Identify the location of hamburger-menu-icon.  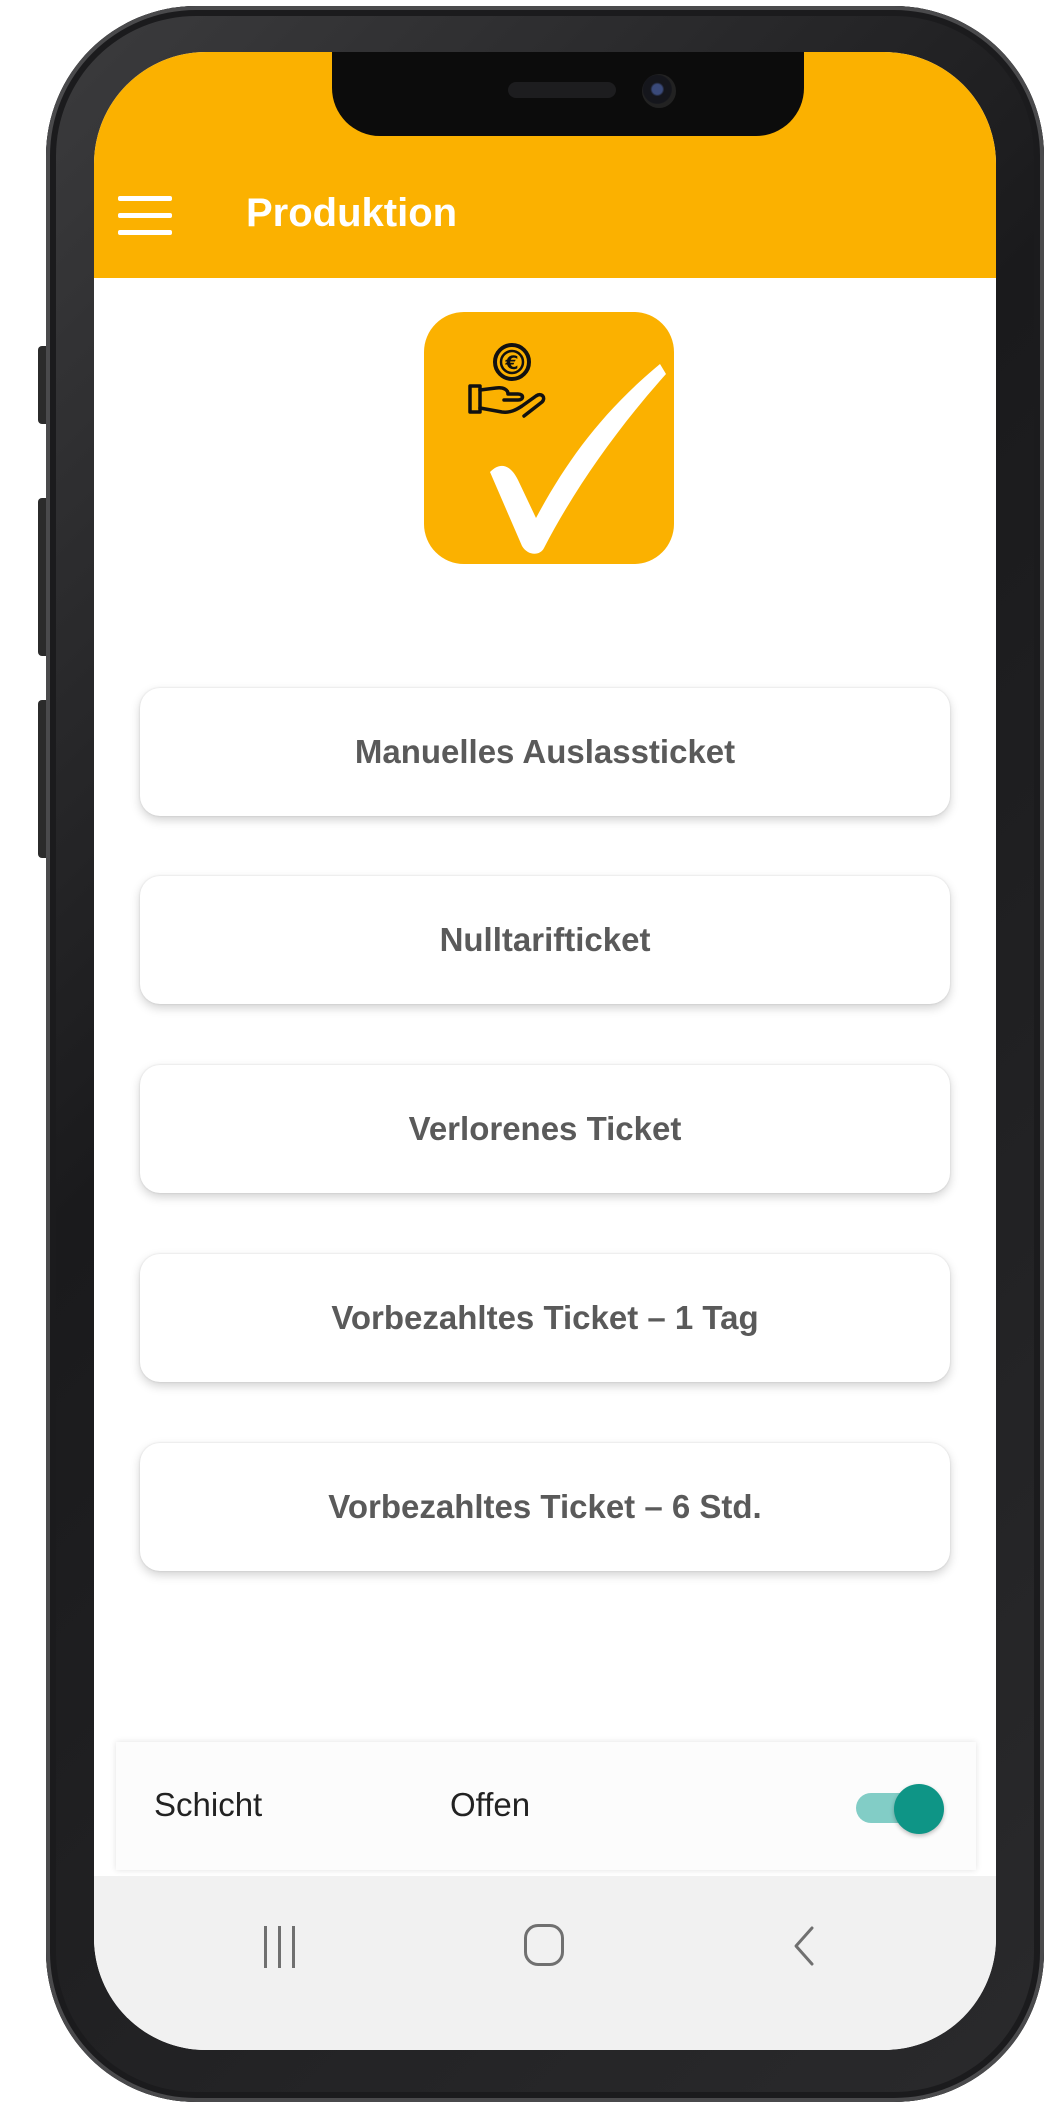
(145, 216).